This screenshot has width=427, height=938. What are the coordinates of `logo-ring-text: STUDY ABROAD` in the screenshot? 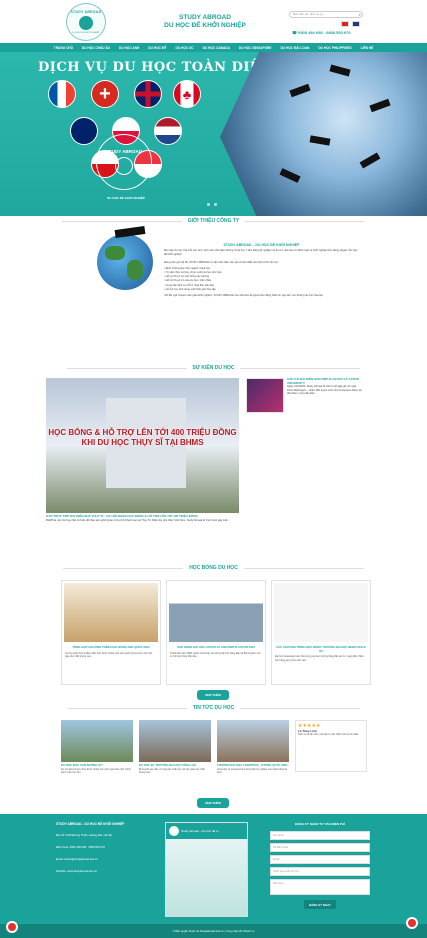 It's located at (86, 12).